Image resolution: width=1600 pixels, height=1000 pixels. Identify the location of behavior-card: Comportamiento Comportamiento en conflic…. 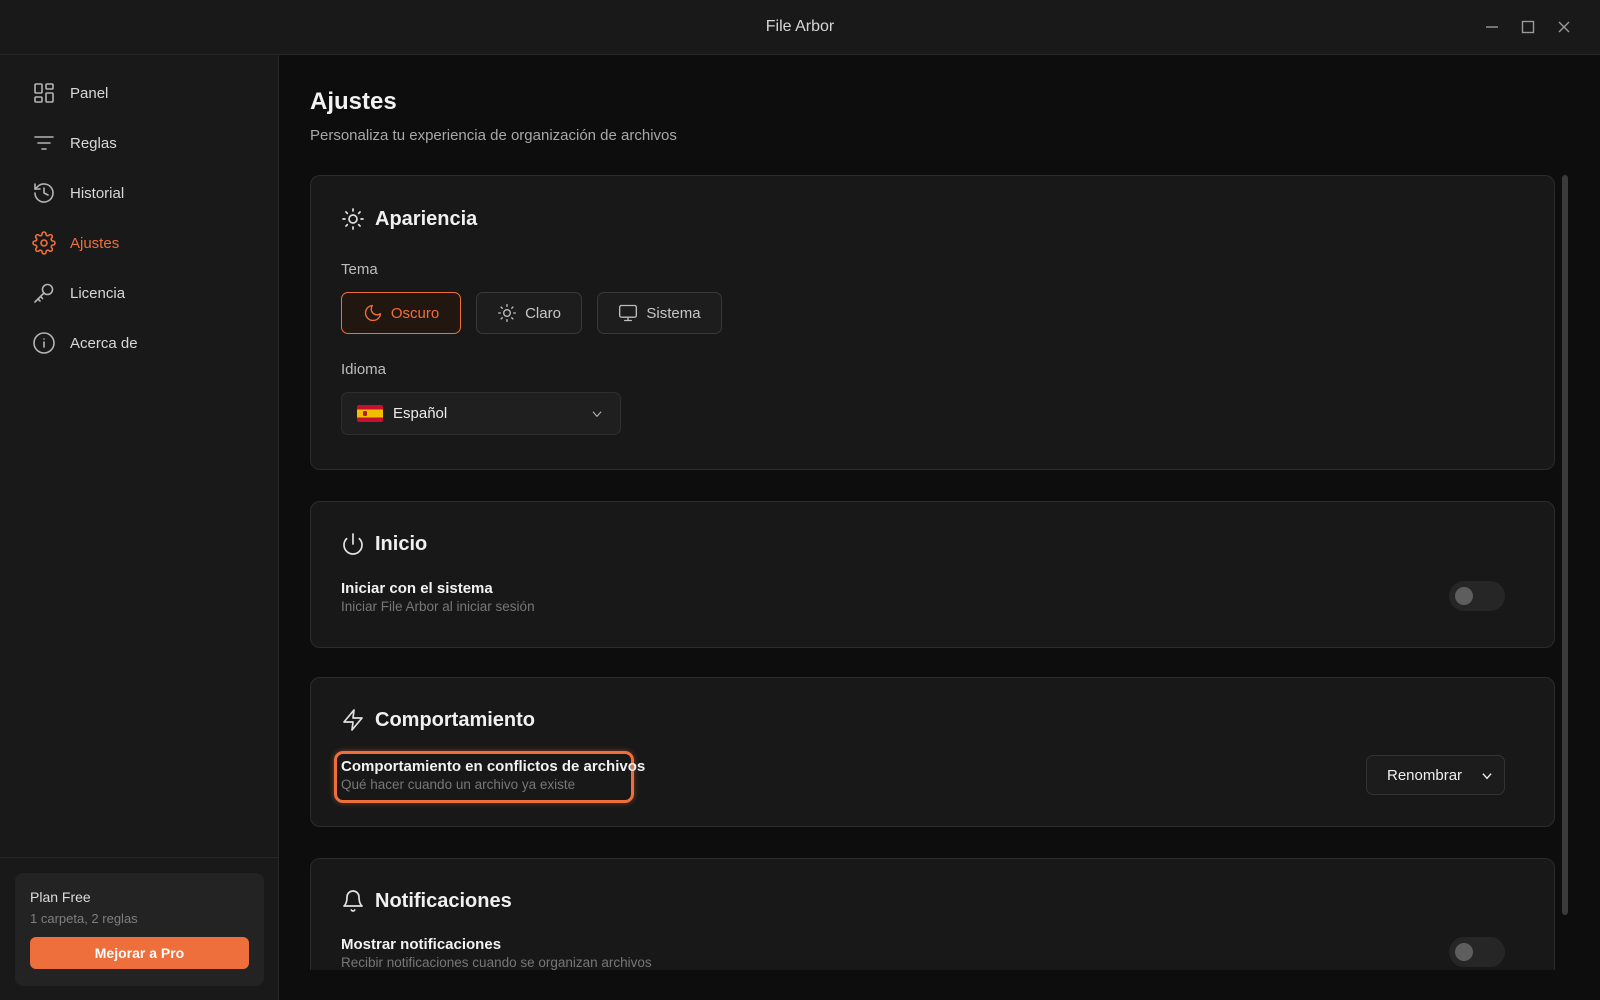
(932, 752).